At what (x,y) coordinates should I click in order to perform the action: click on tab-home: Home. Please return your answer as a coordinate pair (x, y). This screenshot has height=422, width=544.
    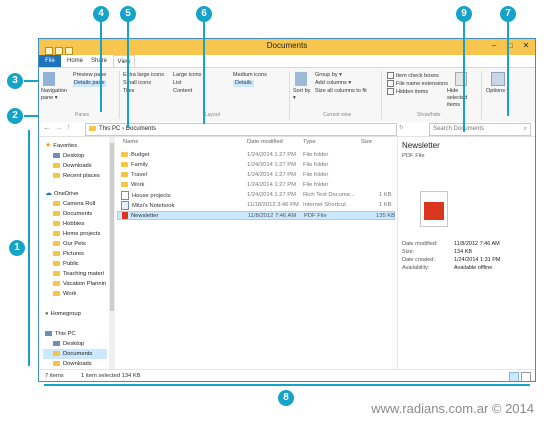
    Looking at the image, I should click on (75, 61).